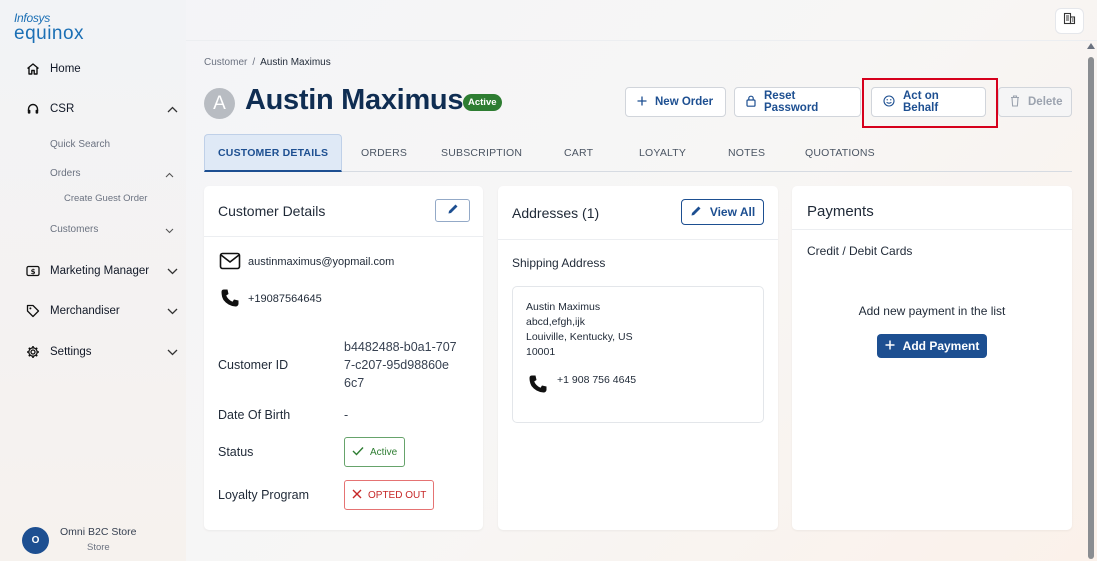  I want to click on loyalty-status-chip: OPTED OUT, so click(389, 495).